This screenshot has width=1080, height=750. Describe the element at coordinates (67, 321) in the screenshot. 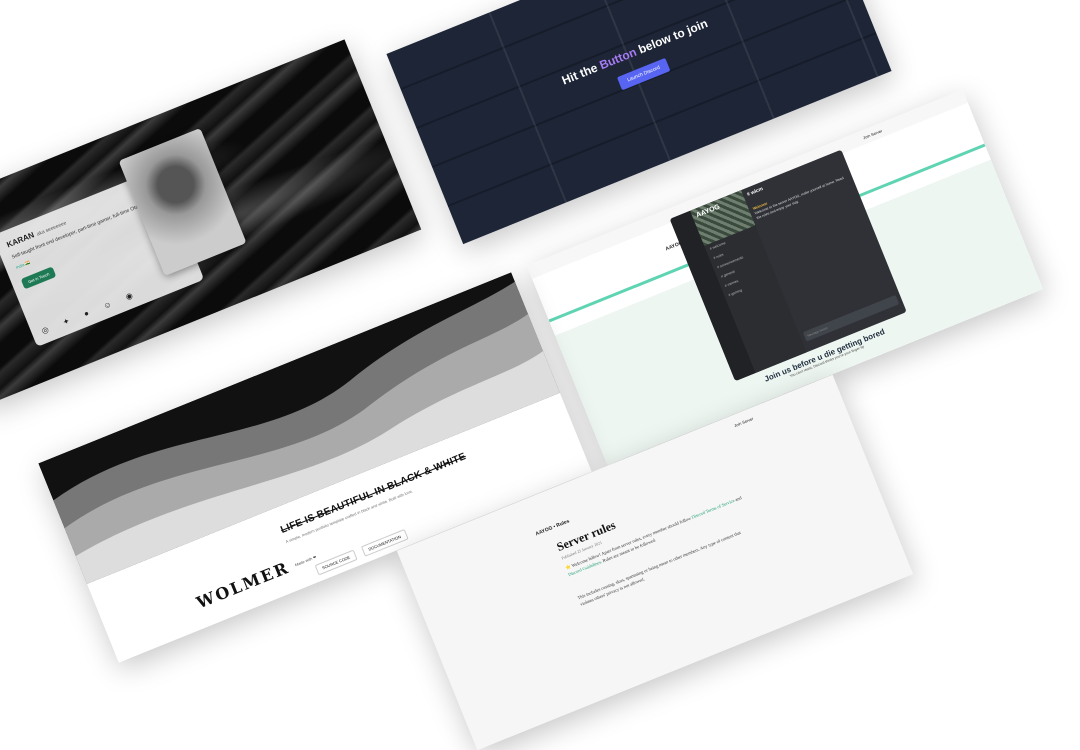

I see `twitter-icon: ✦` at that location.